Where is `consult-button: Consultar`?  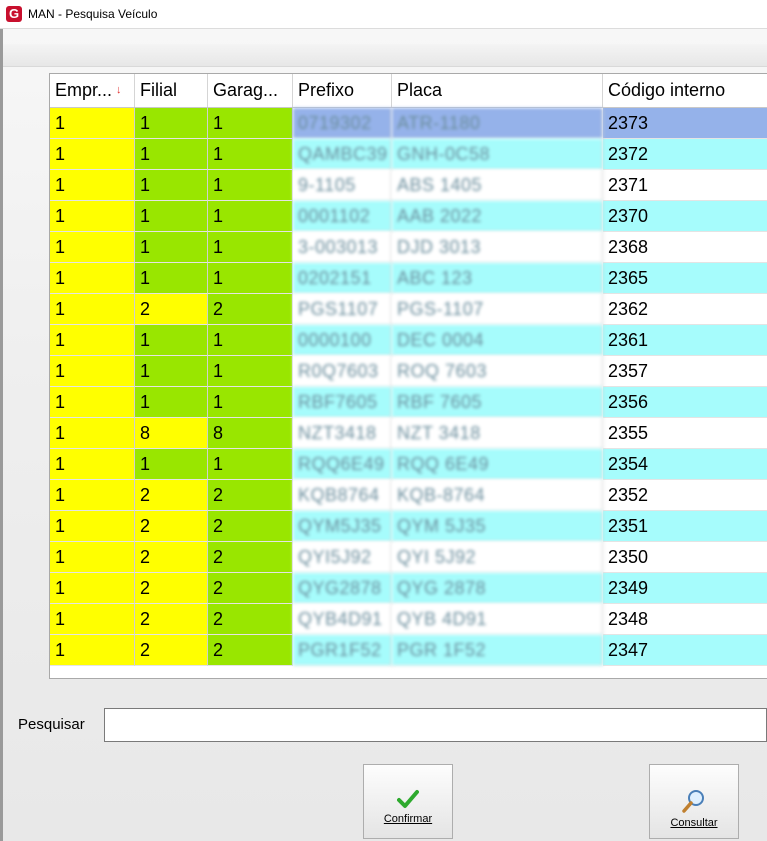 consult-button: Consultar is located at coordinates (694, 801).